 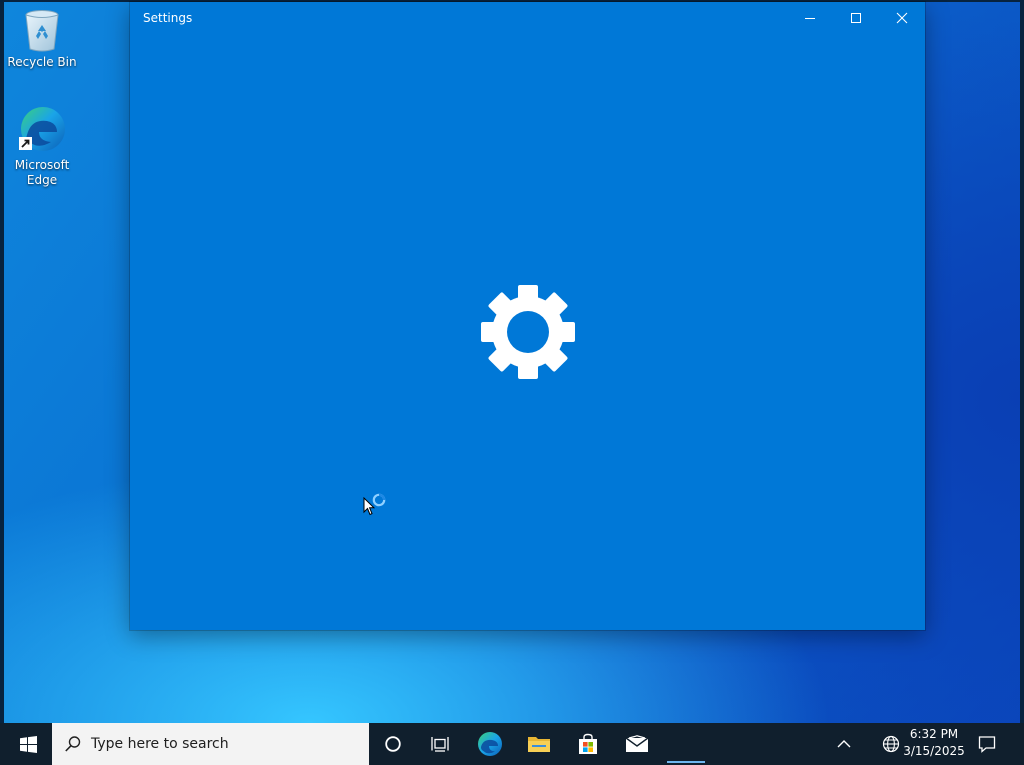 I want to click on window-title: Settings, so click(x=168, y=18).